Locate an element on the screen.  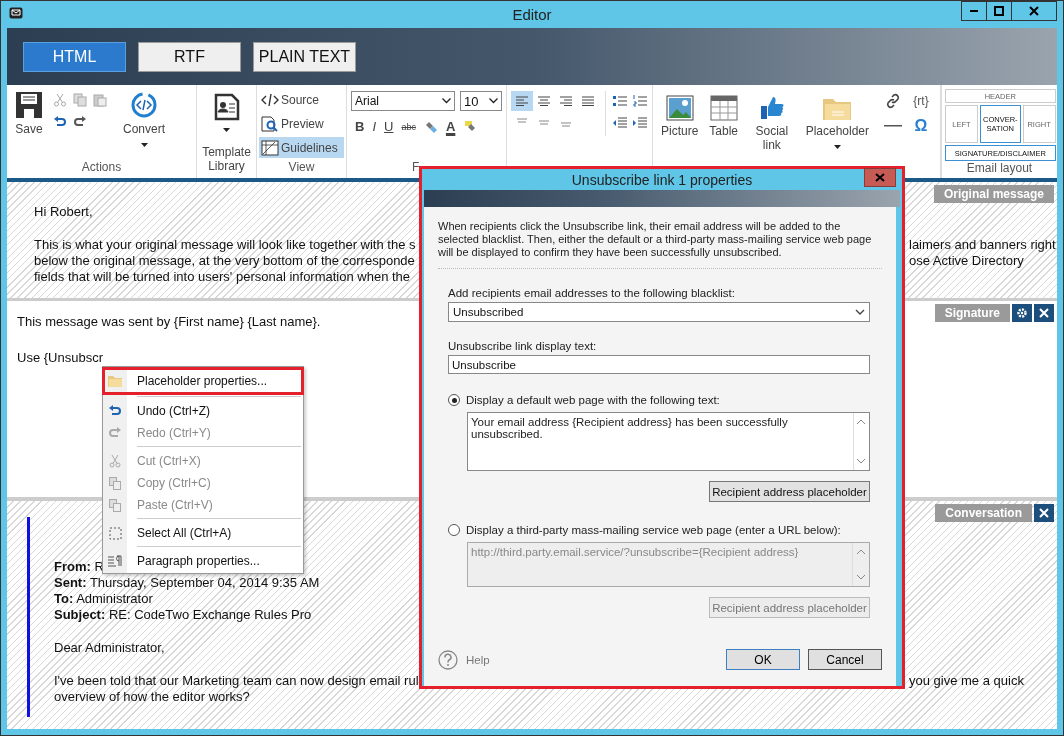
group-label: F is located at coordinates (416, 168).